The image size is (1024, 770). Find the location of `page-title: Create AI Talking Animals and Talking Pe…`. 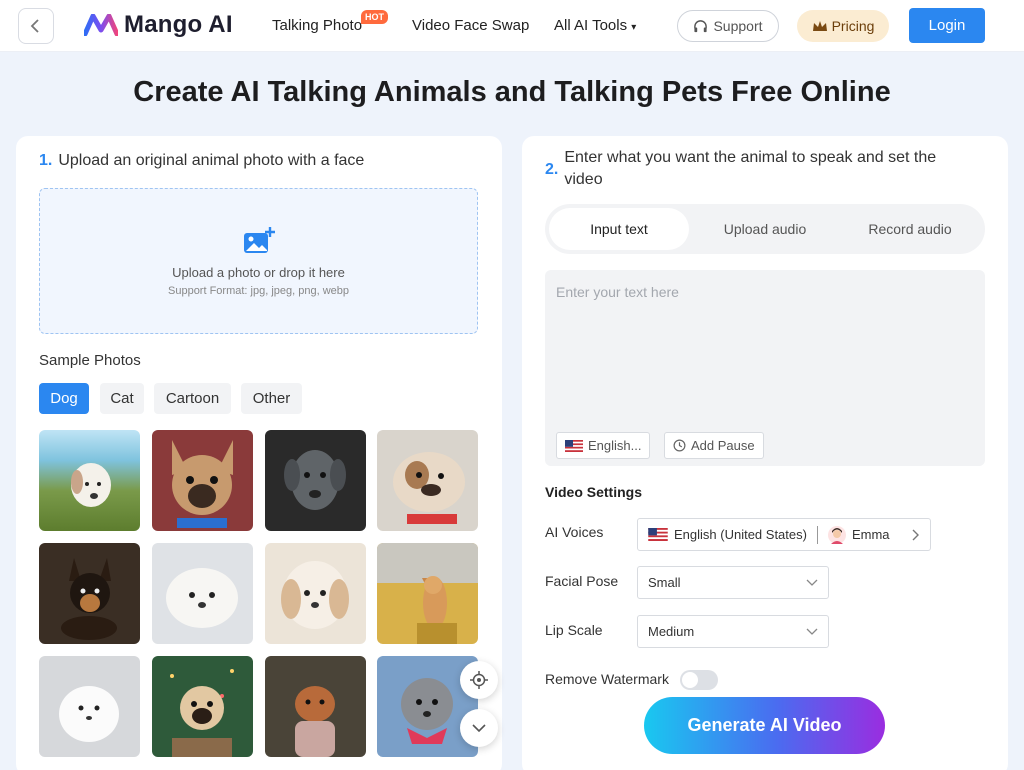

page-title: Create AI Talking Animals and Talking Pe… is located at coordinates (512, 92).